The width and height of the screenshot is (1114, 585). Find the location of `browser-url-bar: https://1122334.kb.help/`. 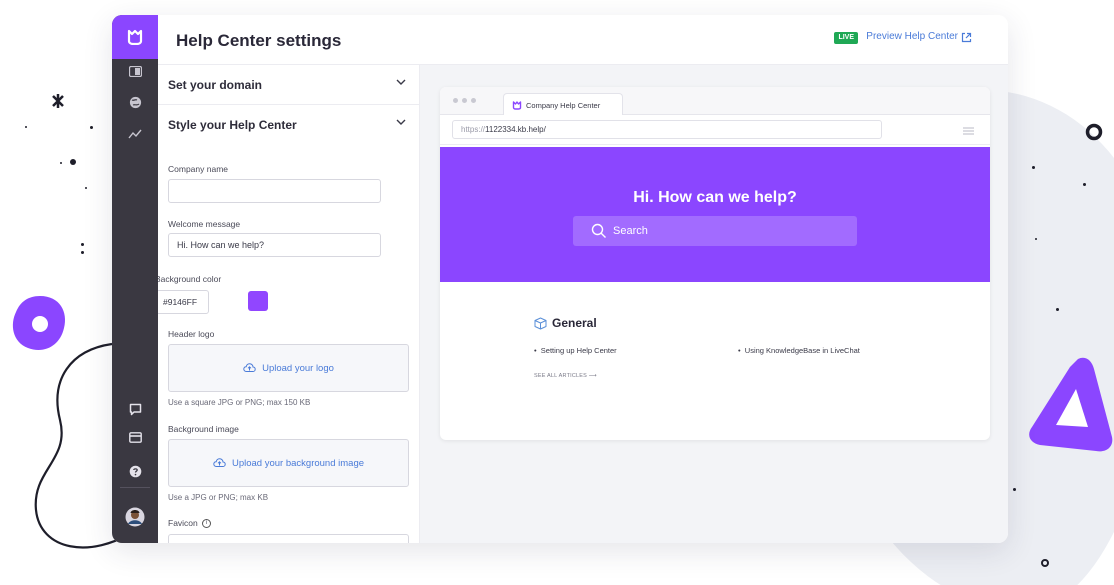

browser-url-bar: https://1122334.kb.help/ is located at coordinates (715, 130).